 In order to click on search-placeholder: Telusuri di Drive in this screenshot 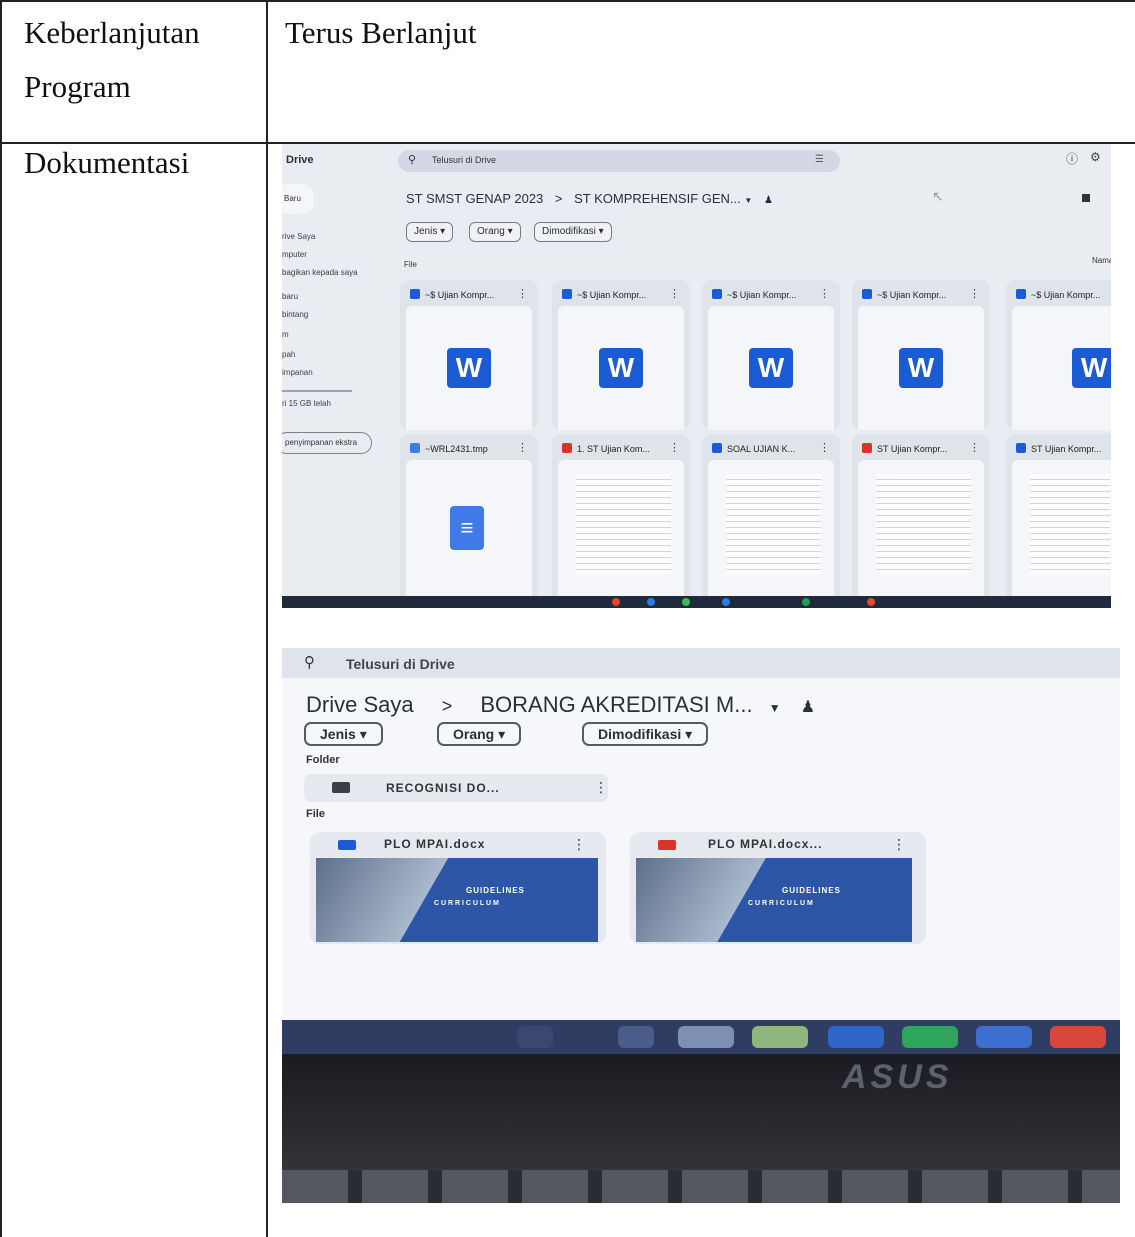, I will do `click(400, 664)`.